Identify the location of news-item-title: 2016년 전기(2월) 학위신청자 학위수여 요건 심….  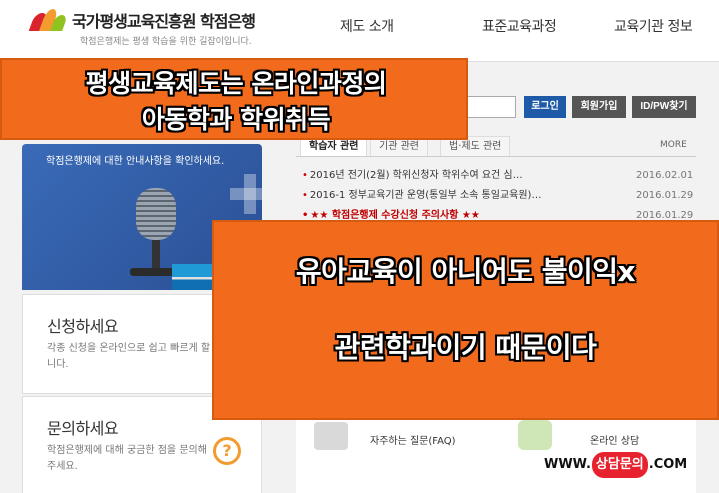
(416, 175).